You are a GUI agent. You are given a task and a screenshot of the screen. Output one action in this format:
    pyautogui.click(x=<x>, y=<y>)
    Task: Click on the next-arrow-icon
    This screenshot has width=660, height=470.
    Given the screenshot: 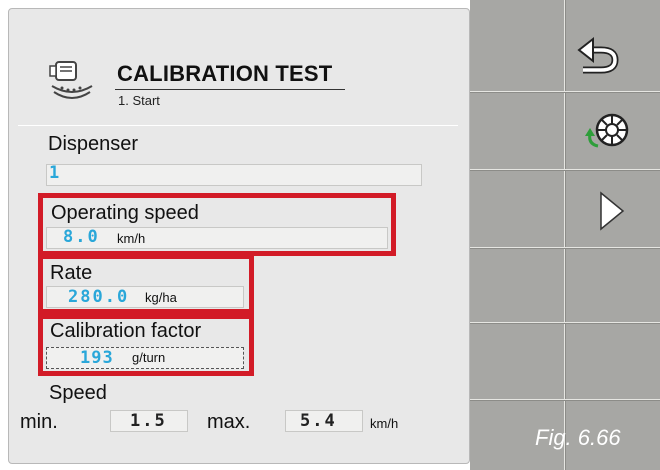 What is the action you would take?
    pyautogui.click(x=612, y=211)
    